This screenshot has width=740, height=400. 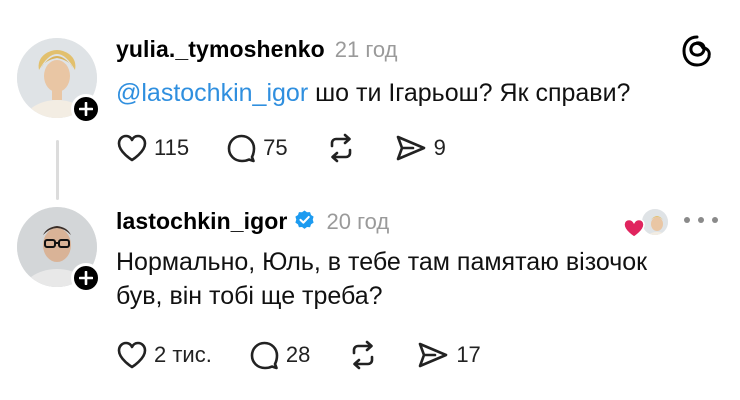 What do you see at coordinates (275, 147) in the screenshot?
I see `reply-count: 75` at bounding box center [275, 147].